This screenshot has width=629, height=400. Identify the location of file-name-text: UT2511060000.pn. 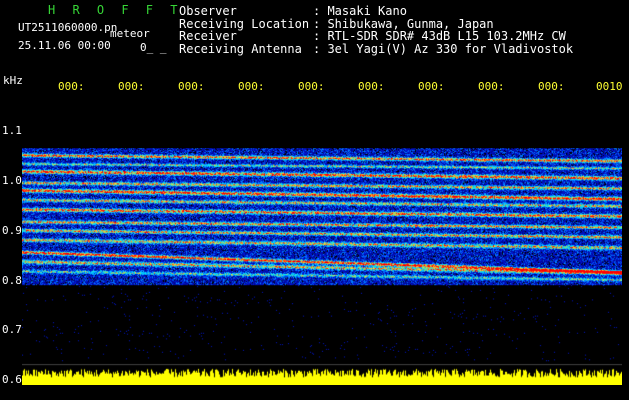
(68, 27).